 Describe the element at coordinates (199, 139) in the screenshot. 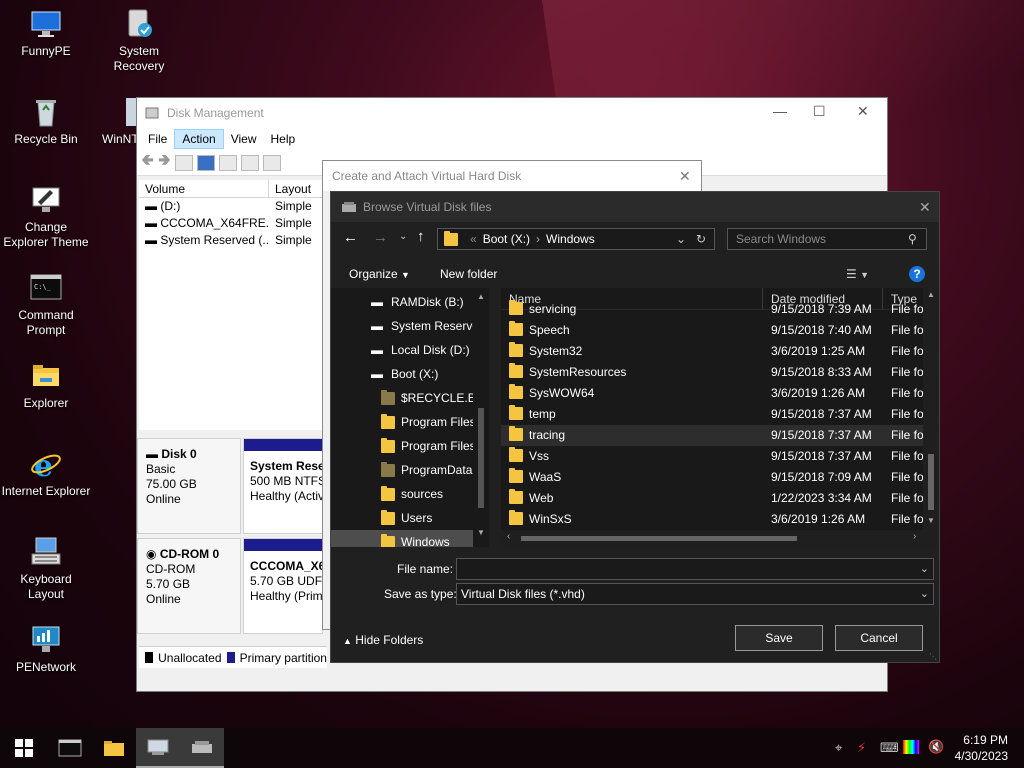

I see `menu-action: Action` at that location.